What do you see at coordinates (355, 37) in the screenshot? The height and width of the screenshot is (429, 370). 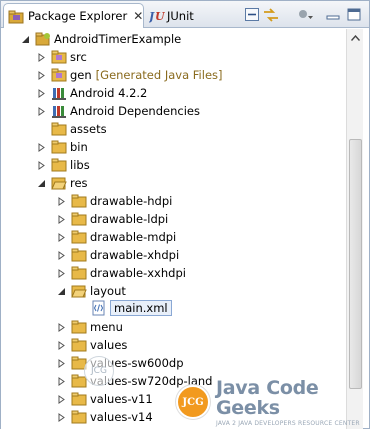 I see `scroll-up-icon` at bounding box center [355, 37].